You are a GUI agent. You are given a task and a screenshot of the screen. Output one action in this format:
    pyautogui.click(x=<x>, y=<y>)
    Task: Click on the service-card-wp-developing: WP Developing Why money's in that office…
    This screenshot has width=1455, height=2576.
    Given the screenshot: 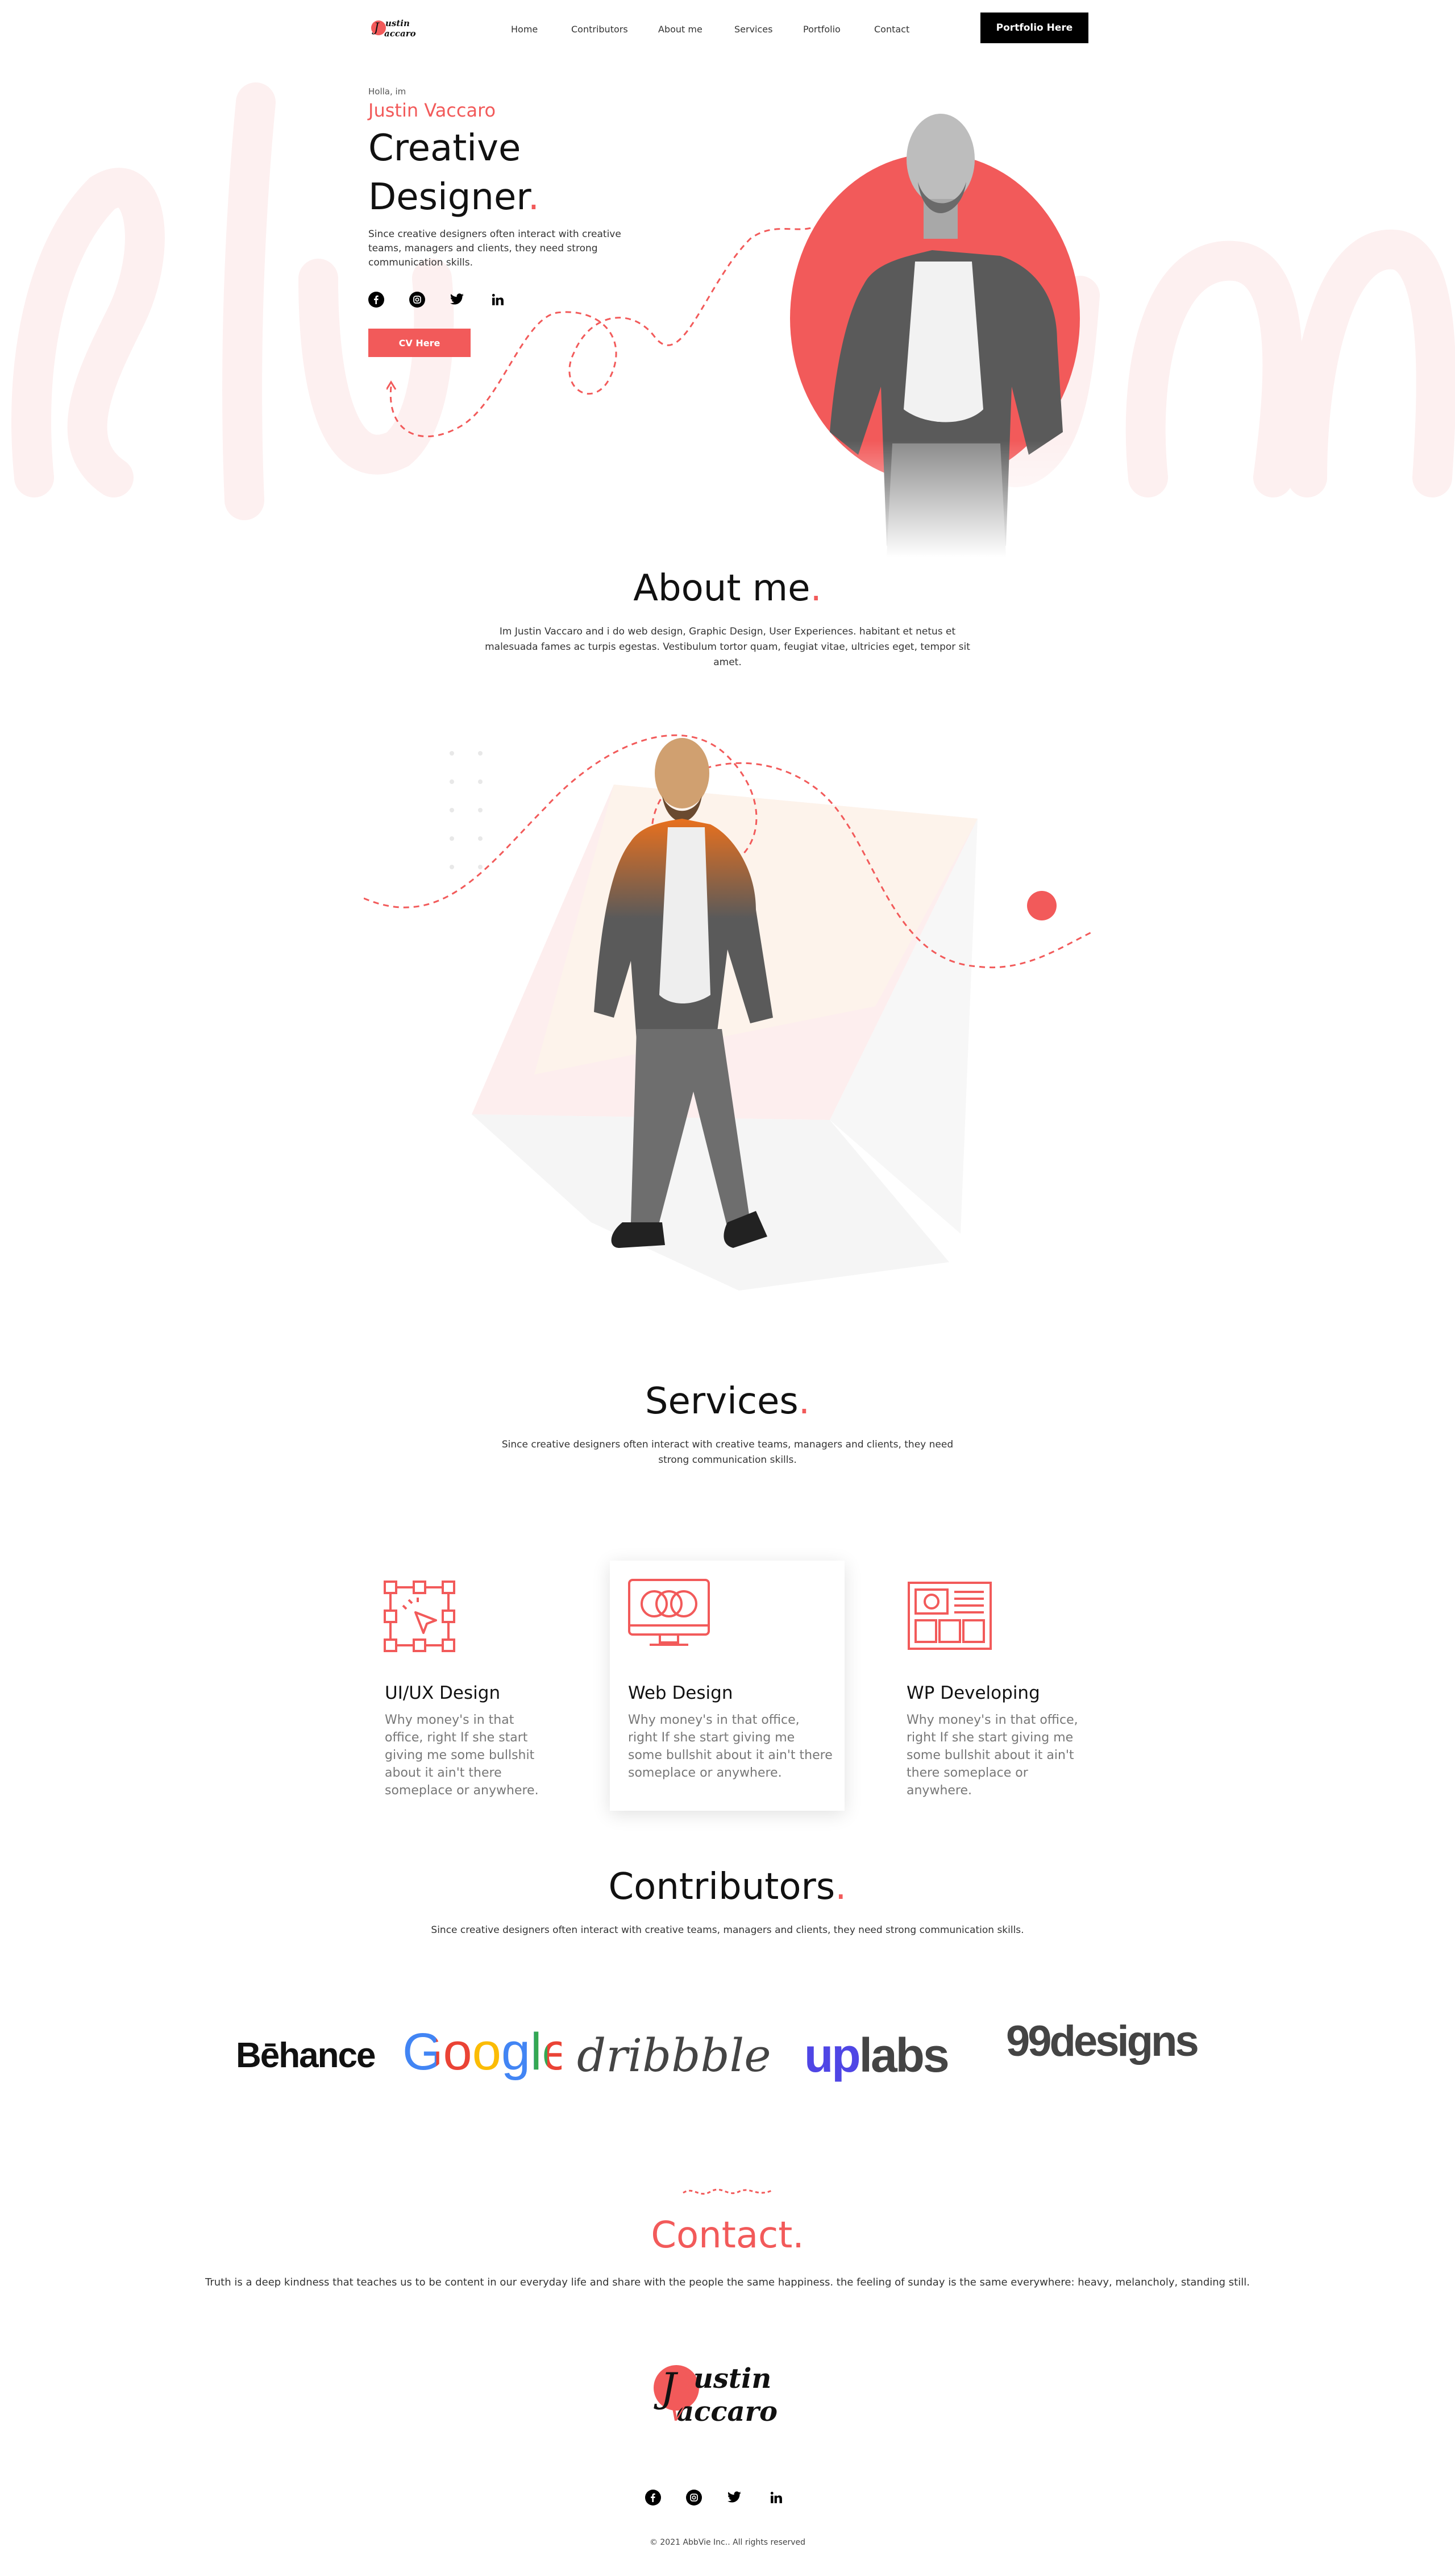 What is the action you would take?
    pyautogui.click(x=992, y=1686)
    